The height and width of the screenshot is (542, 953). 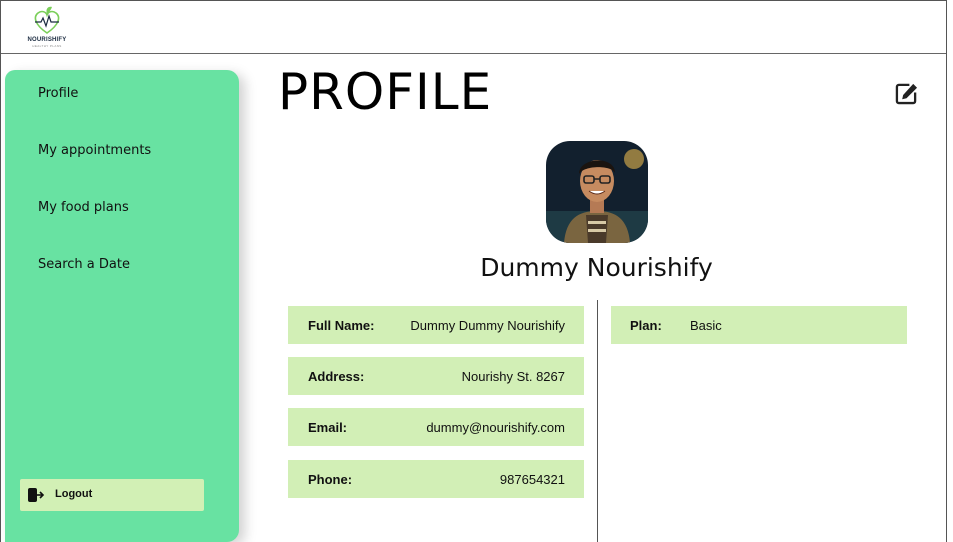 I want to click on column-divider, so click(x=597, y=421).